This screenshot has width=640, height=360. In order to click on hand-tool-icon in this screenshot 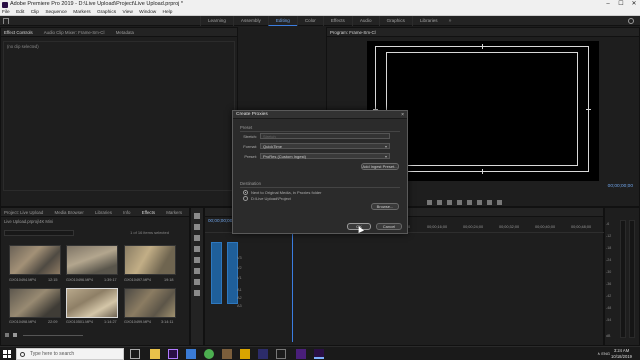, I will do `click(197, 282)`.